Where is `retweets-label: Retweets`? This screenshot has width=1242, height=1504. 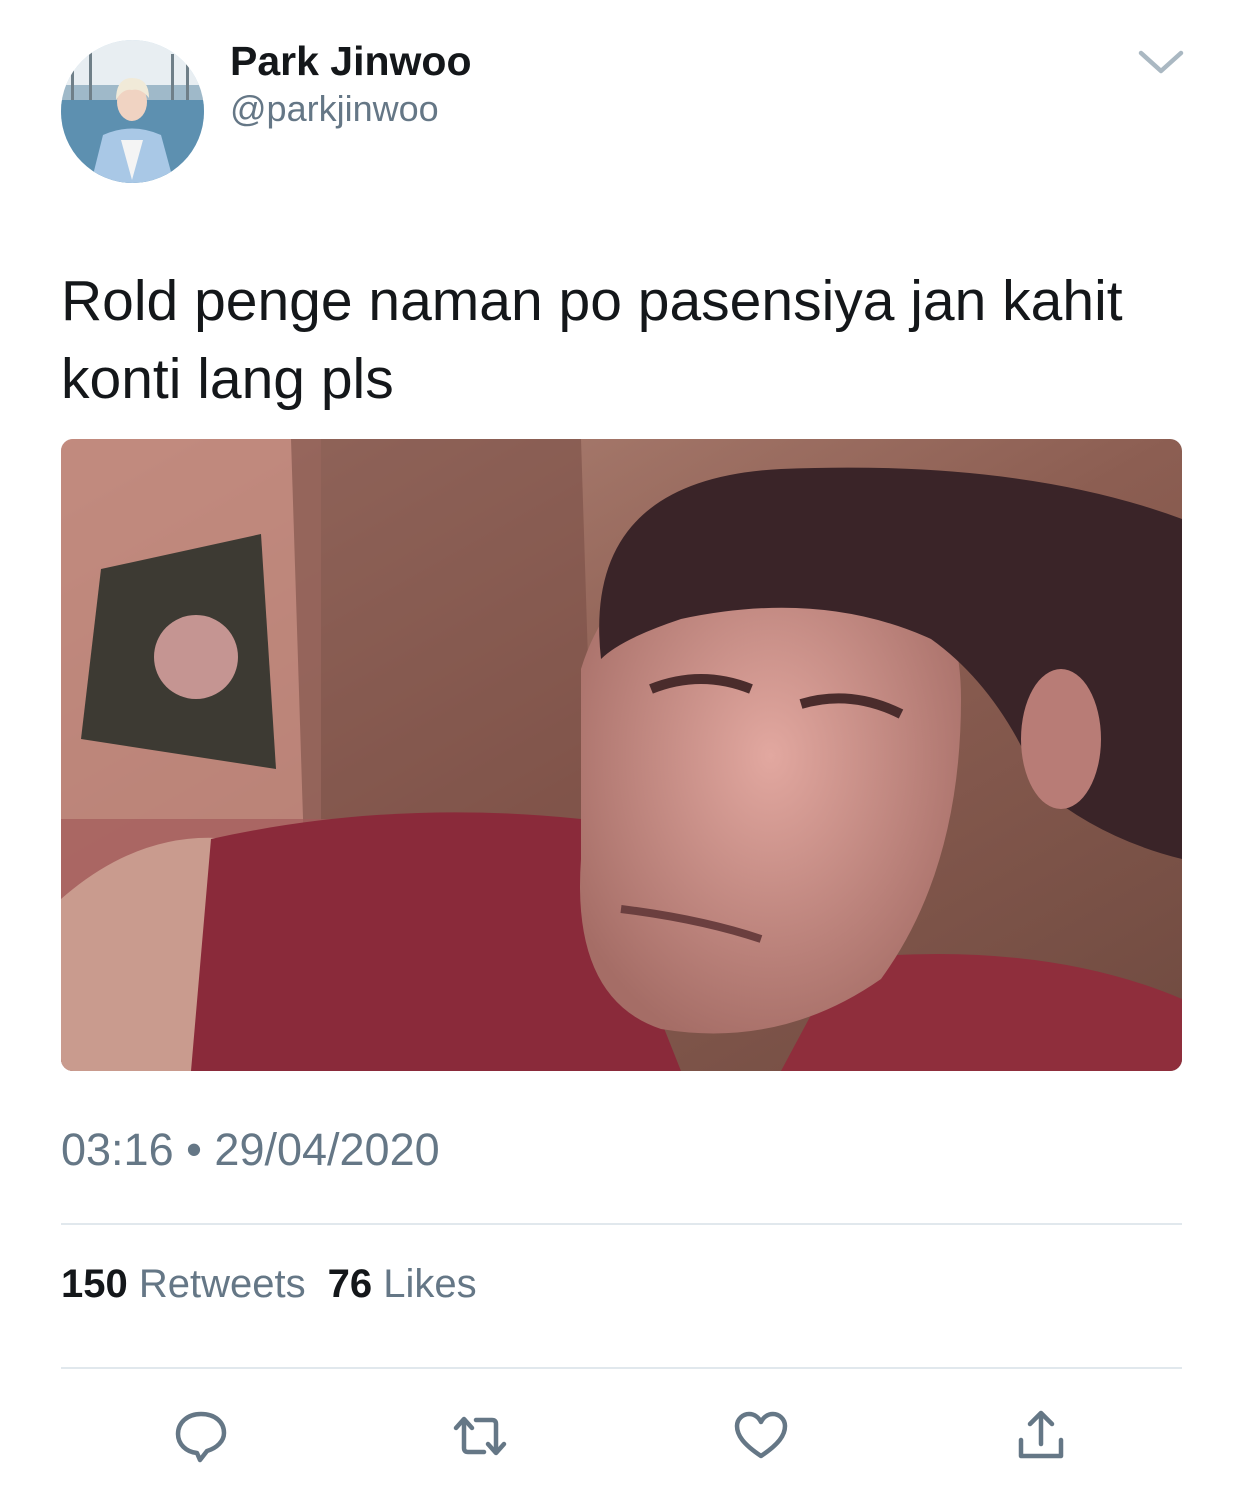 retweets-label: Retweets is located at coordinates (222, 1284).